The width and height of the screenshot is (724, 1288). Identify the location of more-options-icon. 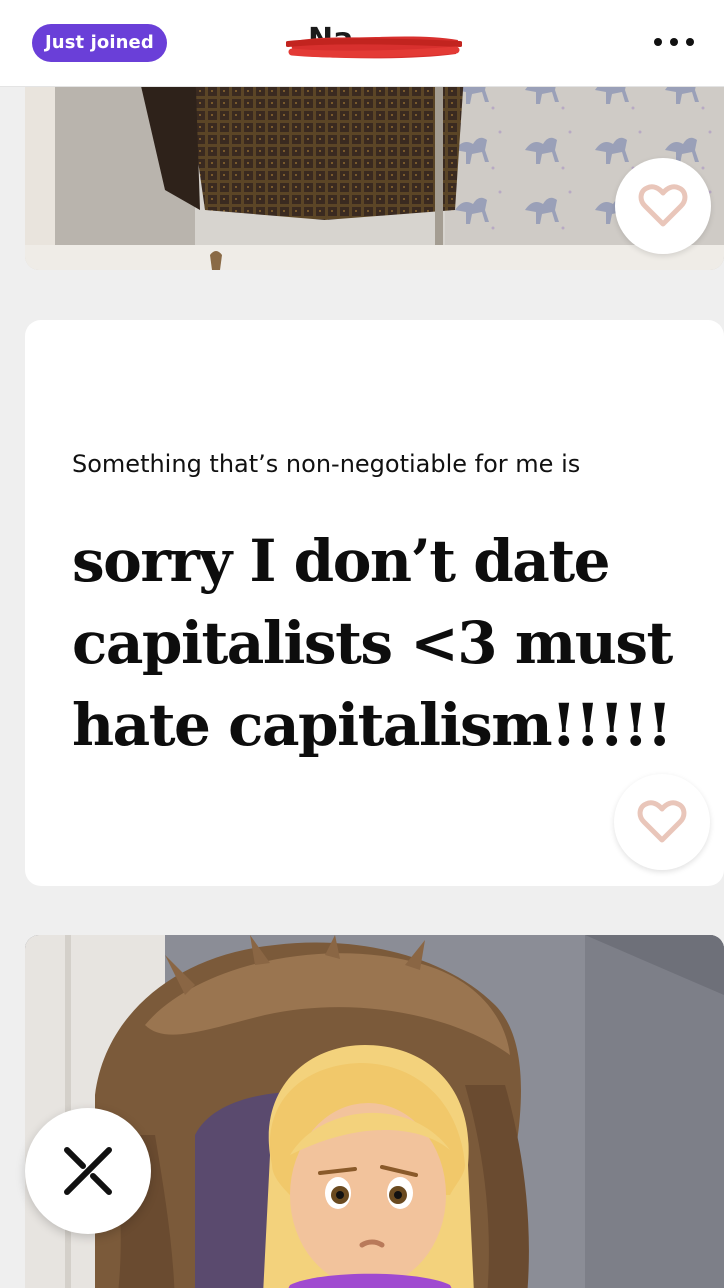
(674, 42).